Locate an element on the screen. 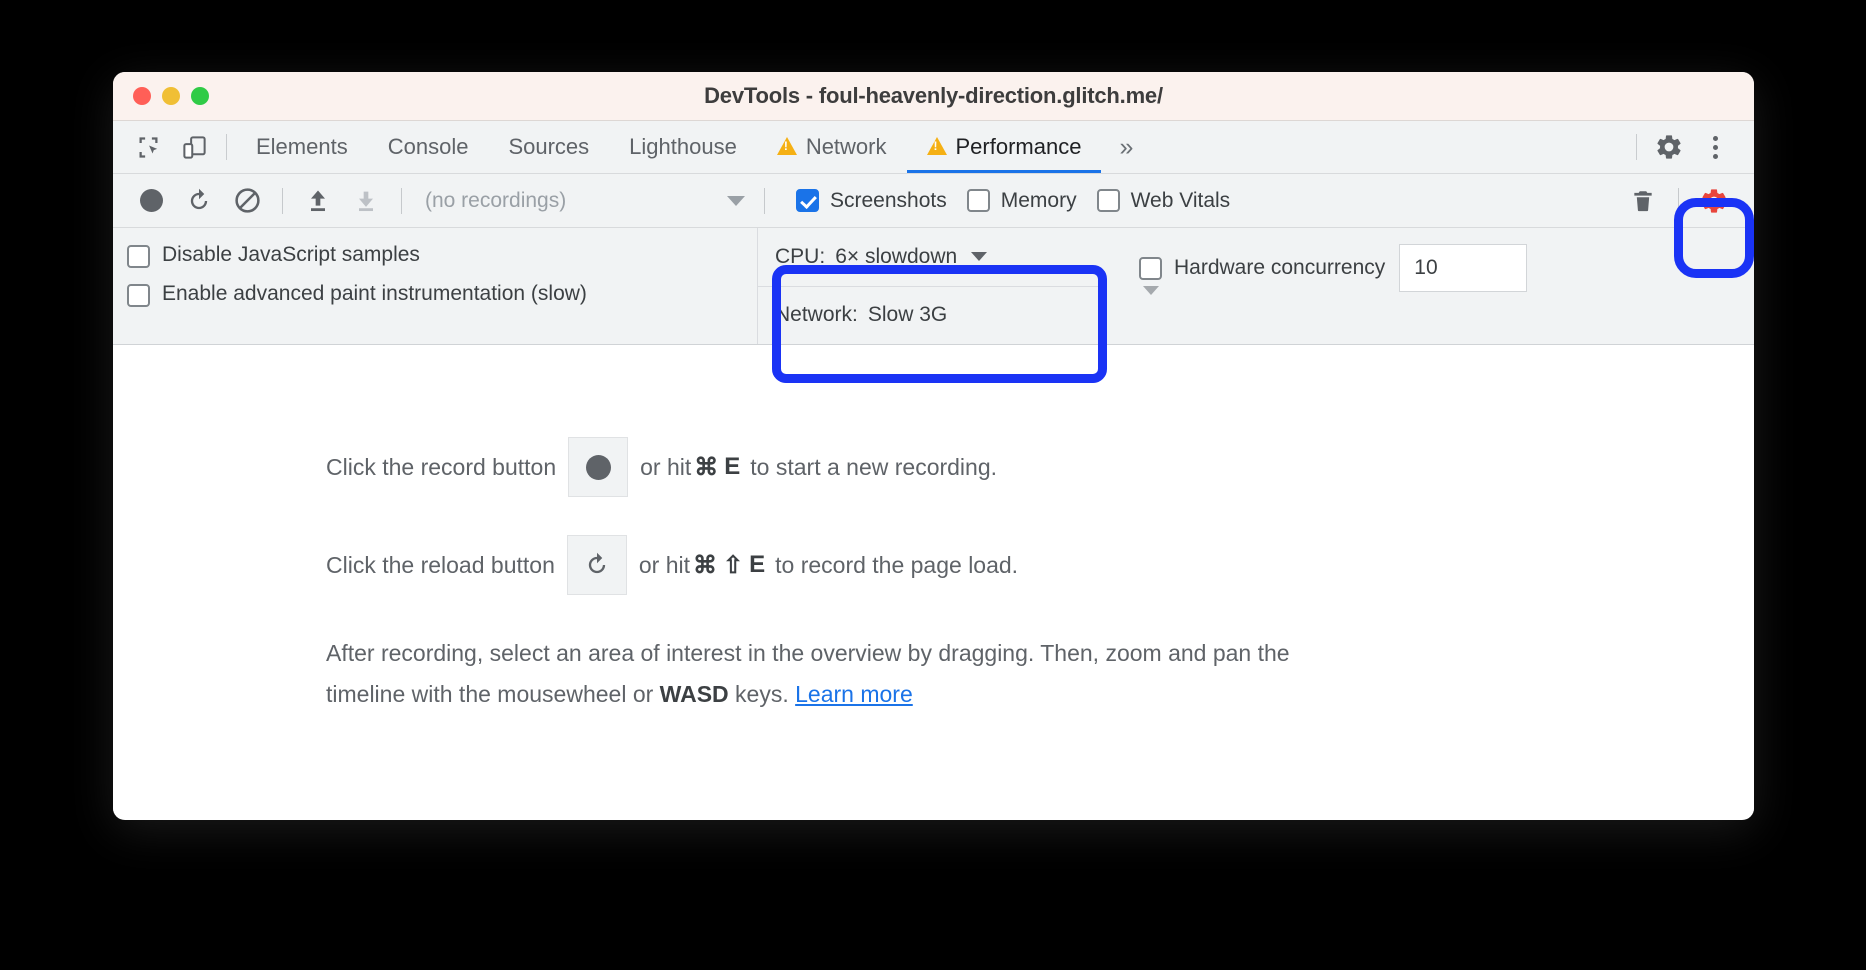  wasd-keys-label: WASD is located at coordinates (694, 693).